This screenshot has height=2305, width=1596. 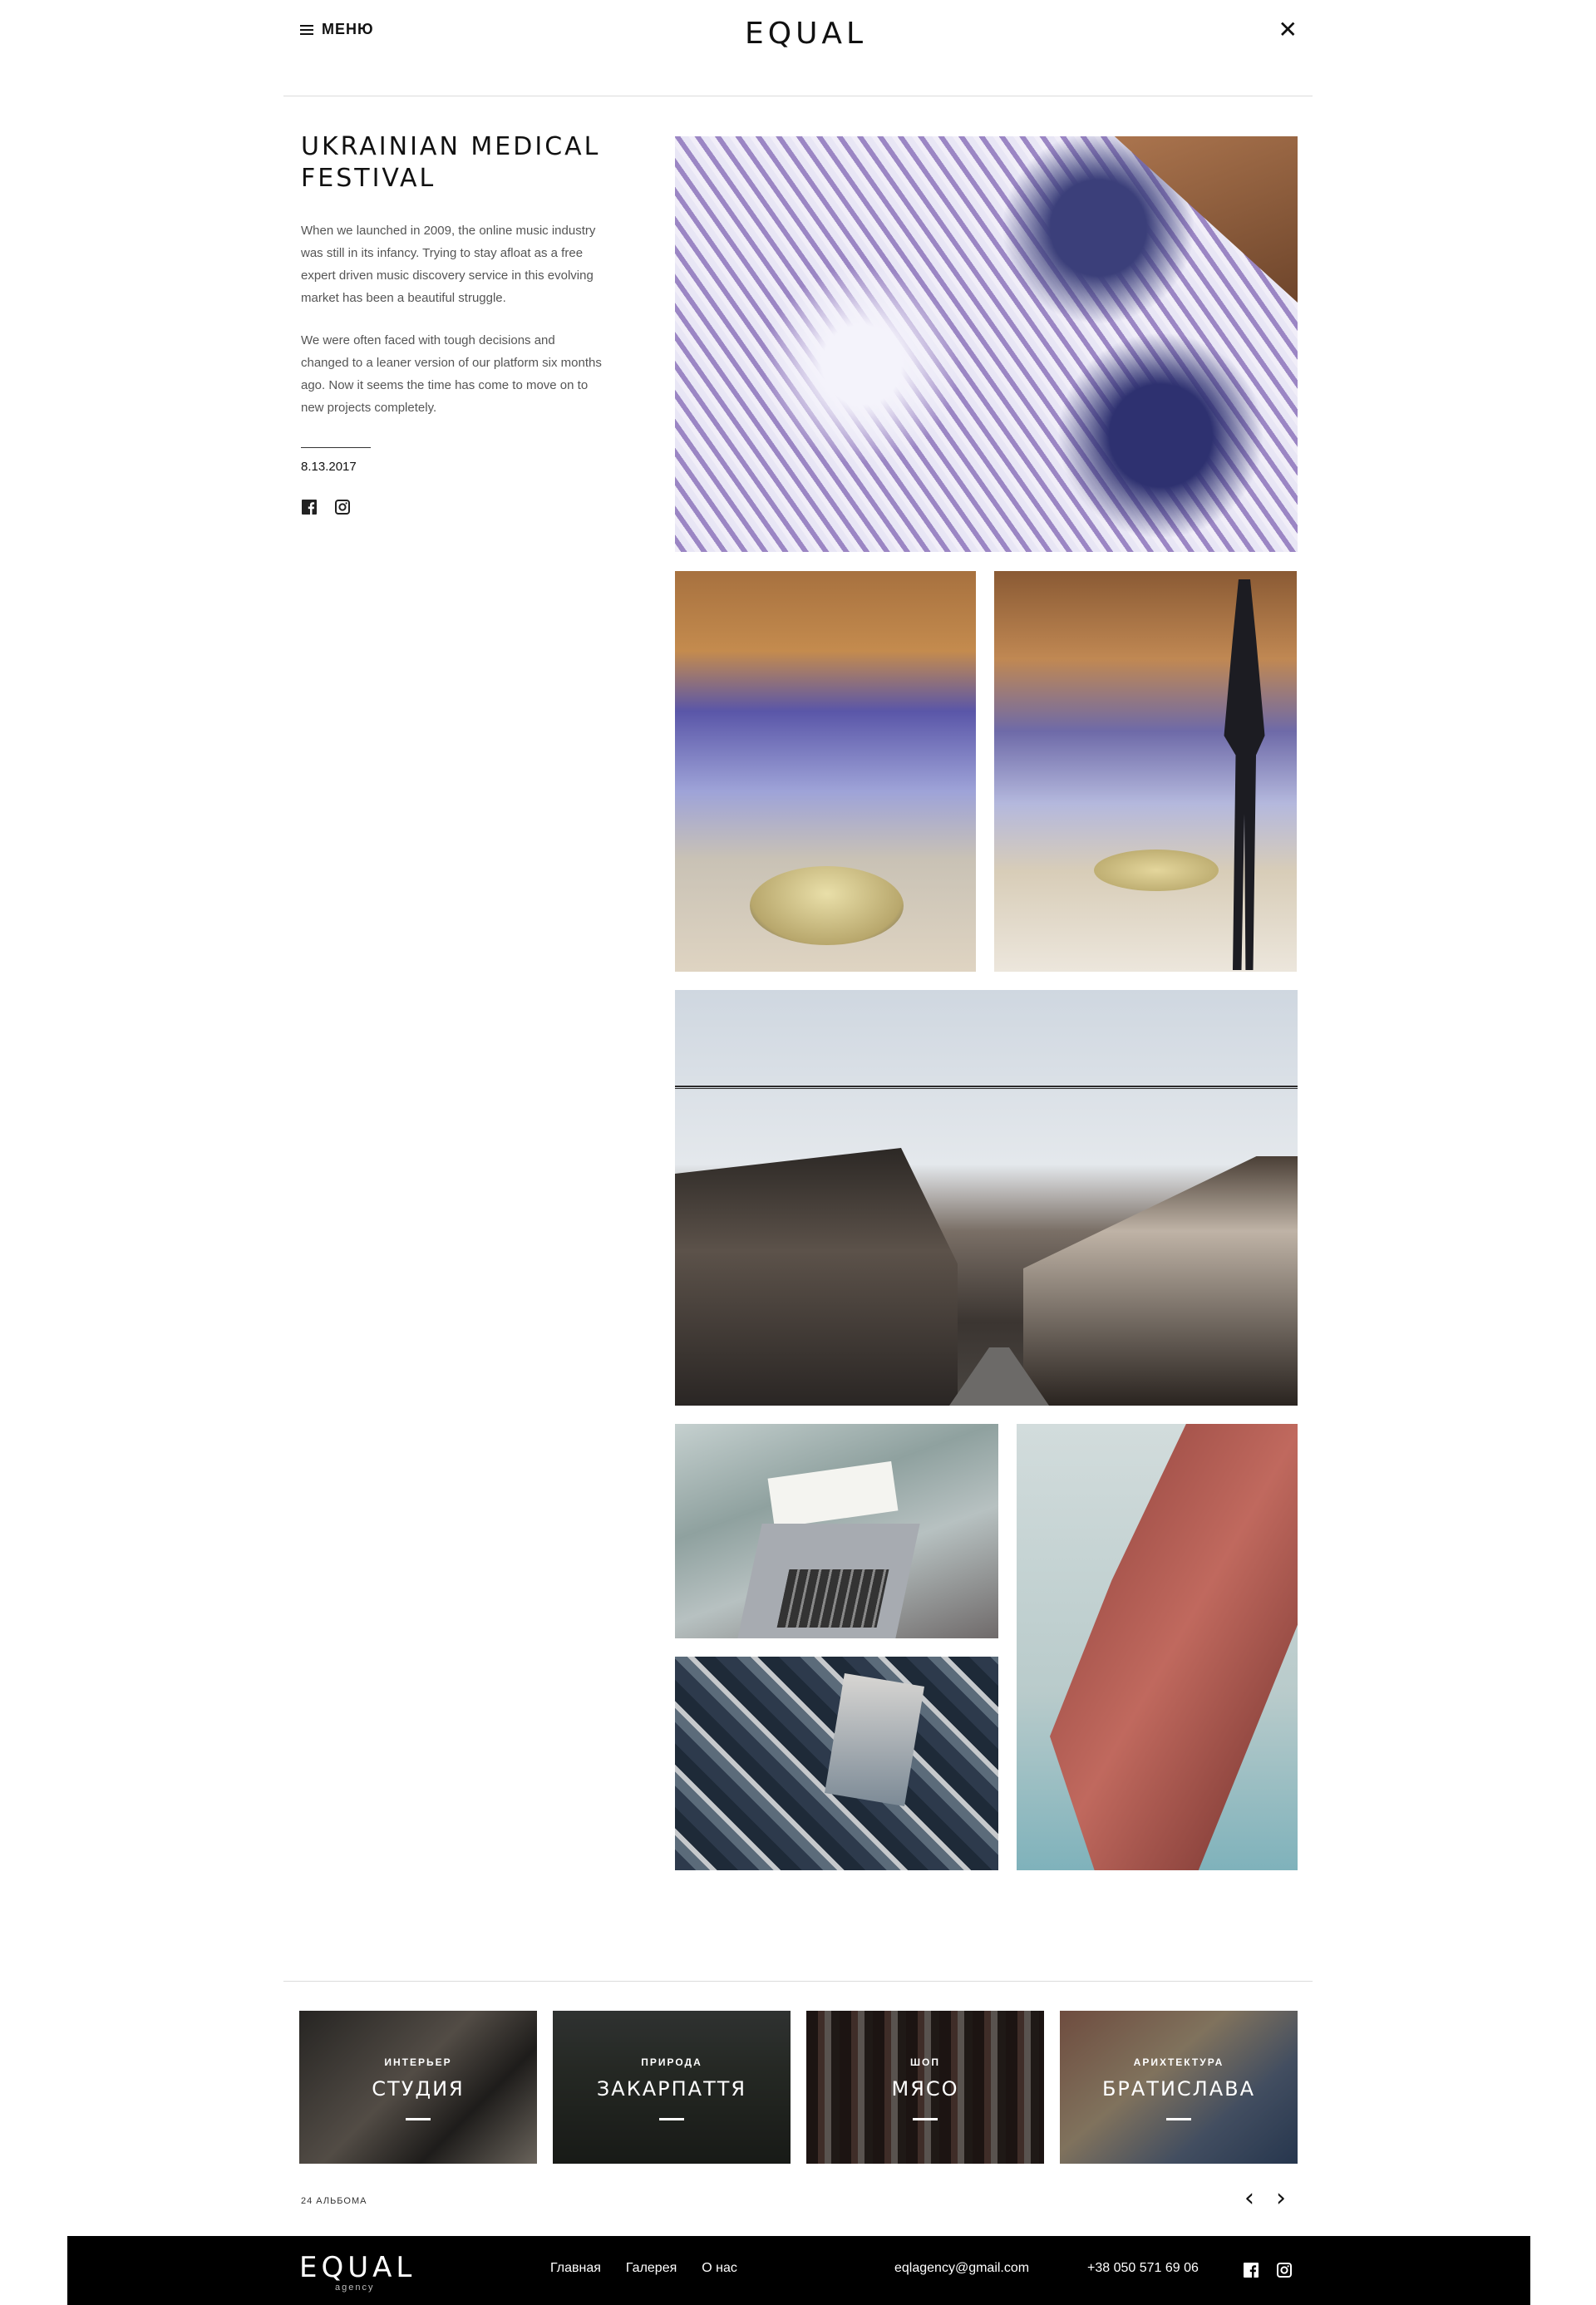 I want to click on menu-label: МЕНЮ, so click(x=348, y=29).